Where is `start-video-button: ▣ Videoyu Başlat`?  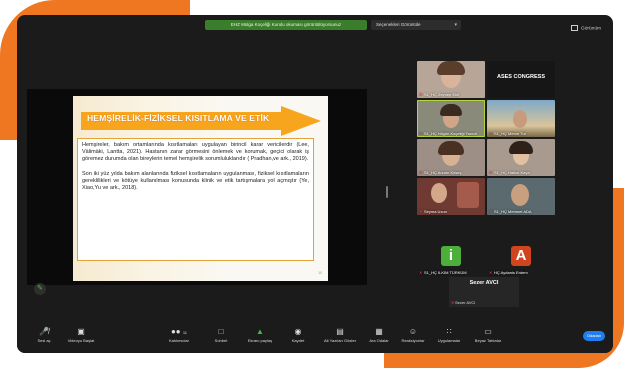
start-video-button: ▣ Videoyu Başlat is located at coordinates (81, 334).